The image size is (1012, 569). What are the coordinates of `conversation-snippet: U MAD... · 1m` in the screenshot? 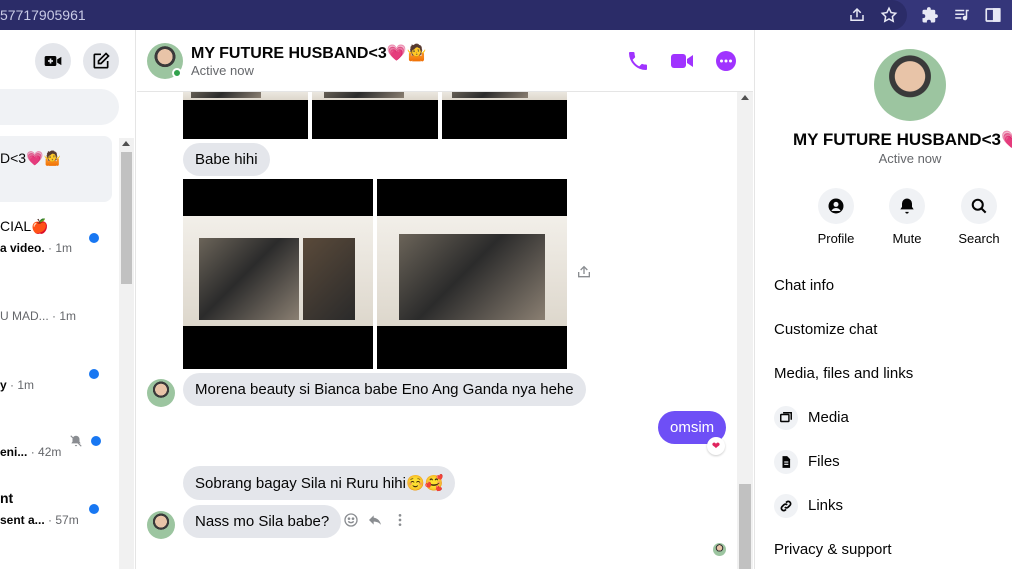 It's located at (38, 316).